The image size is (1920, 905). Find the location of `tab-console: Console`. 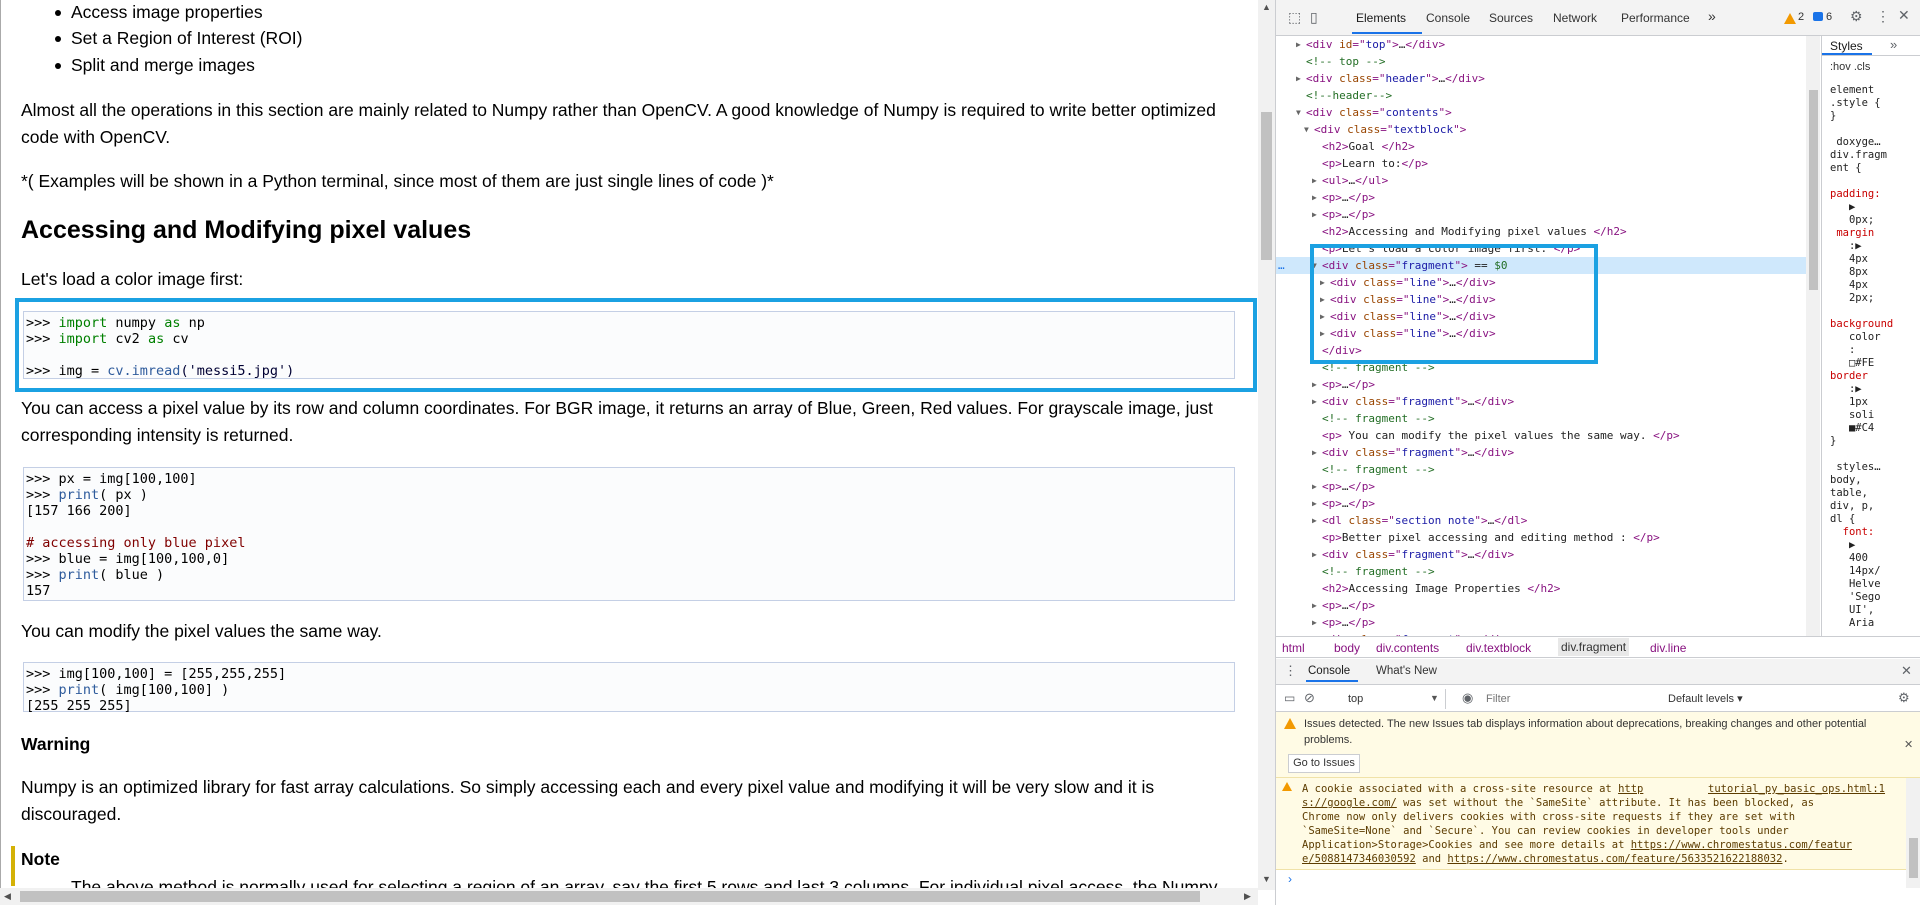

tab-console: Console is located at coordinates (1448, 18).